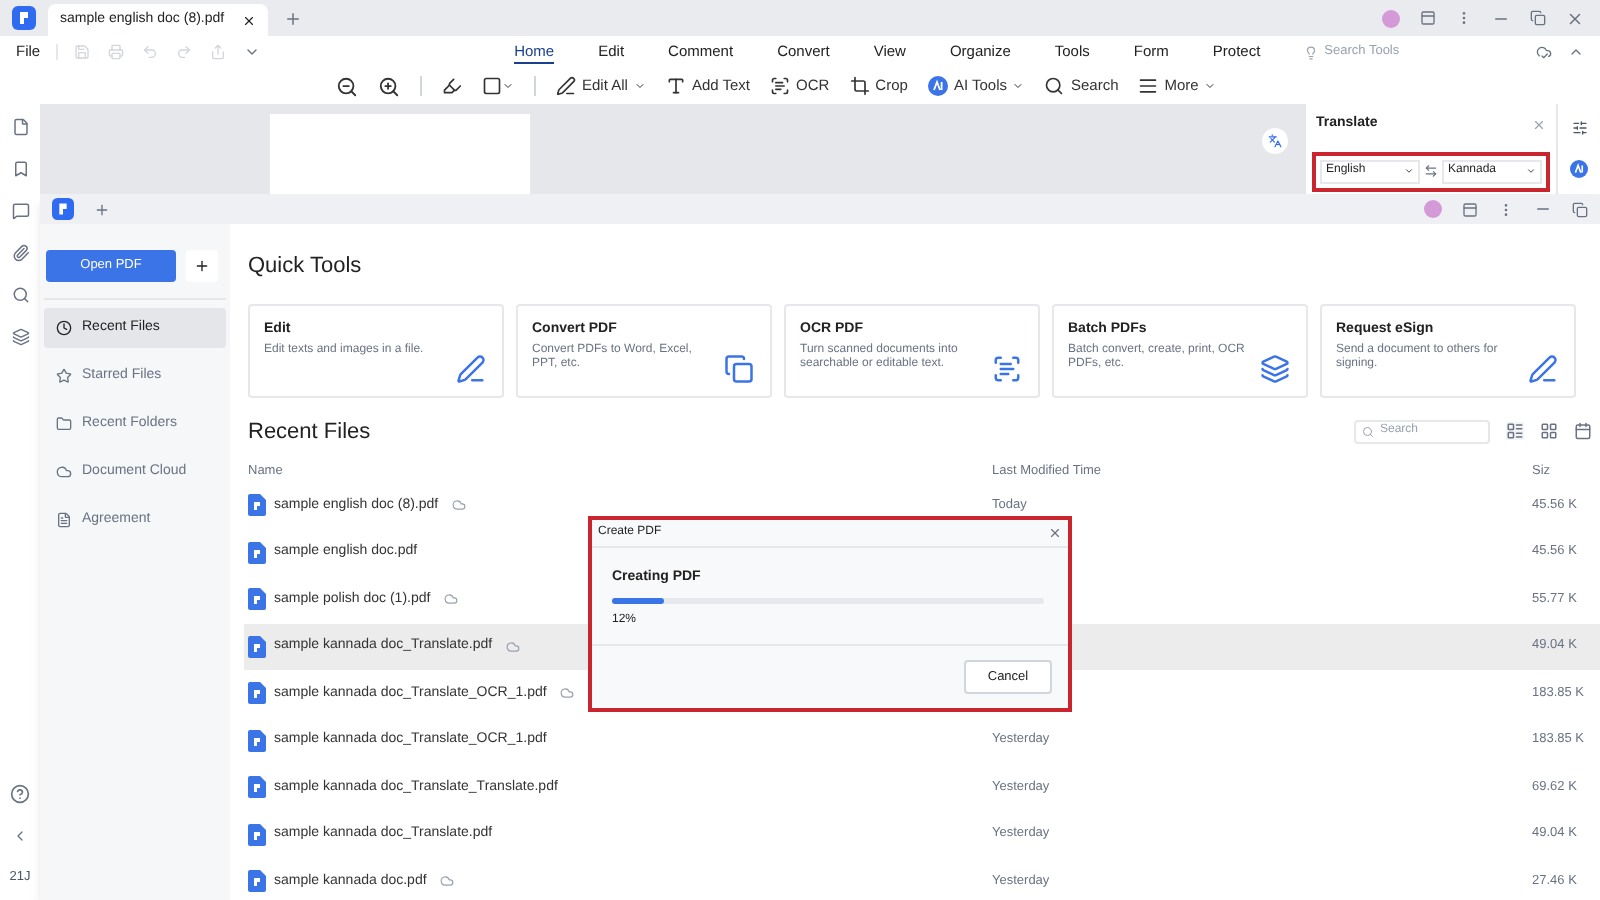  I want to click on calendar-icon, so click(1583, 431).